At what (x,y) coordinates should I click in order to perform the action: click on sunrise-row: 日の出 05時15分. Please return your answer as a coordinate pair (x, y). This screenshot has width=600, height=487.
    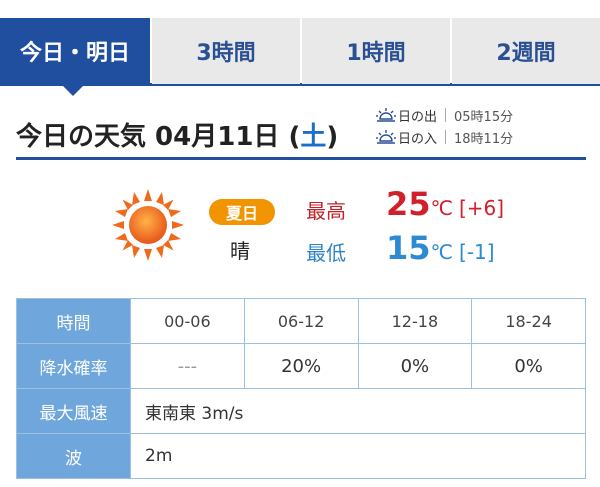
    Looking at the image, I should click on (461, 115).